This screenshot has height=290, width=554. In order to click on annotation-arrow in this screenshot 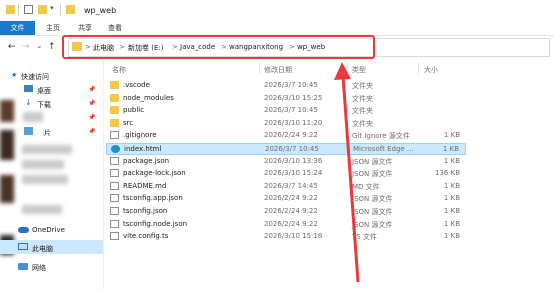, I will do `click(347, 172)`.